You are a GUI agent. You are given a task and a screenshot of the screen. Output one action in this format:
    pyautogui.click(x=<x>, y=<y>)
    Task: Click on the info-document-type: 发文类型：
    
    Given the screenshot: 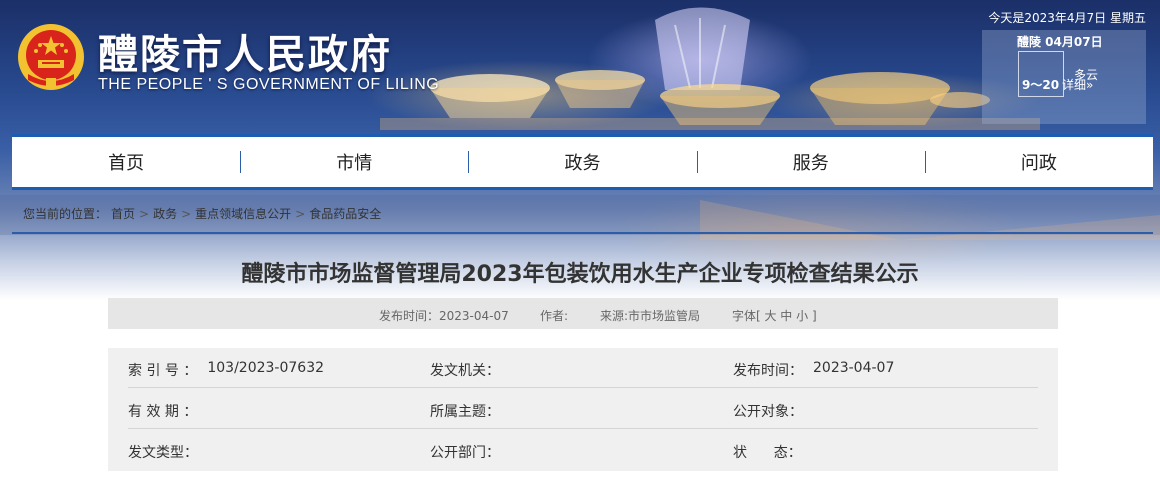 What is the action you would take?
    pyautogui.click(x=168, y=452)
    